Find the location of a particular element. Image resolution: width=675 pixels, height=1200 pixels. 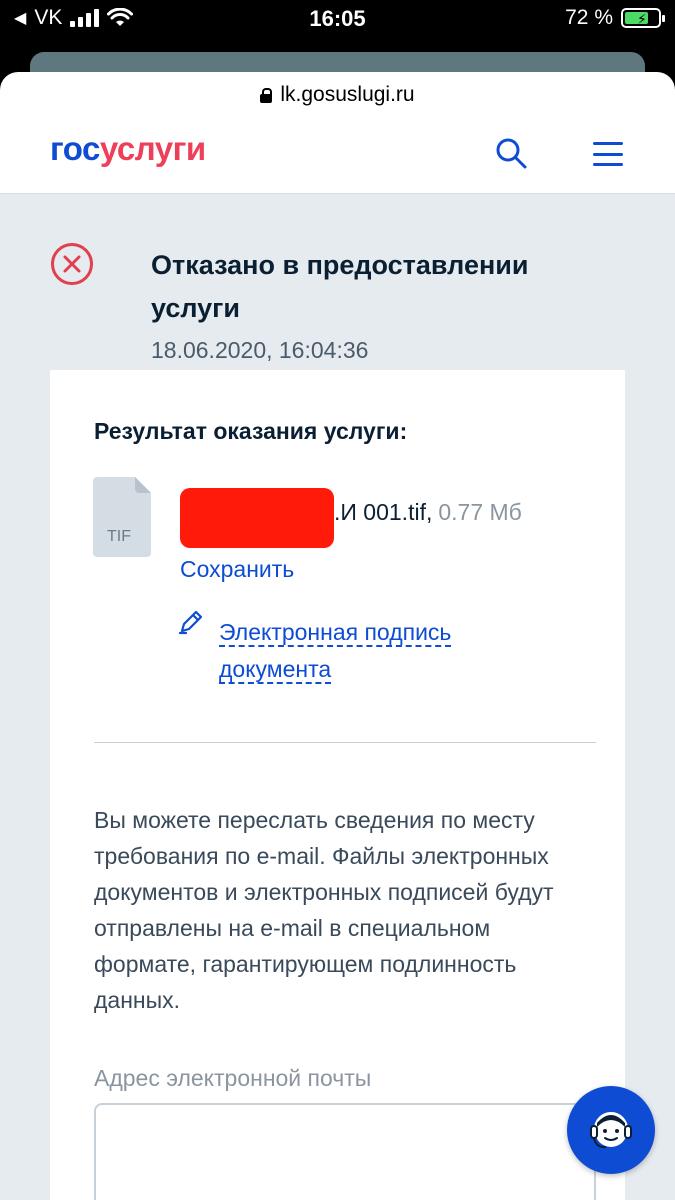

site-header: госуслуги is located at coordinates (337, 153).